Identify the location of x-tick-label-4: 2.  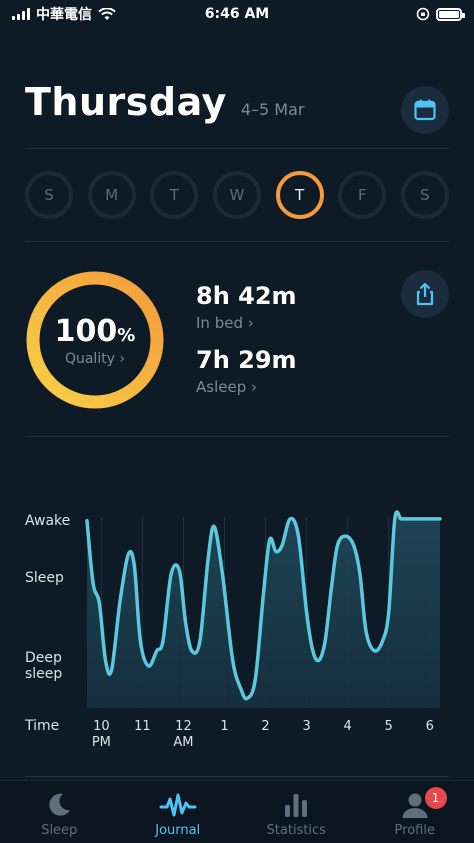
(265, 726).